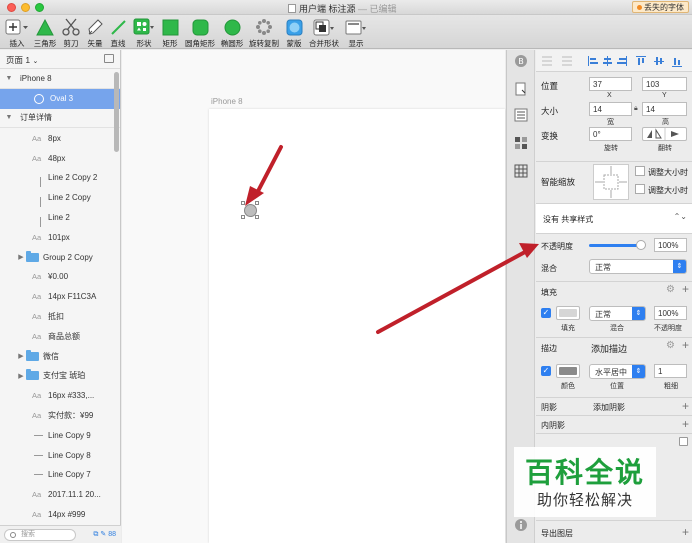  What do you see at coordinates (60, 119) in the screenshot?
I see `artboard-row: ▼ 订单详情` at bounding box center [60, 119].